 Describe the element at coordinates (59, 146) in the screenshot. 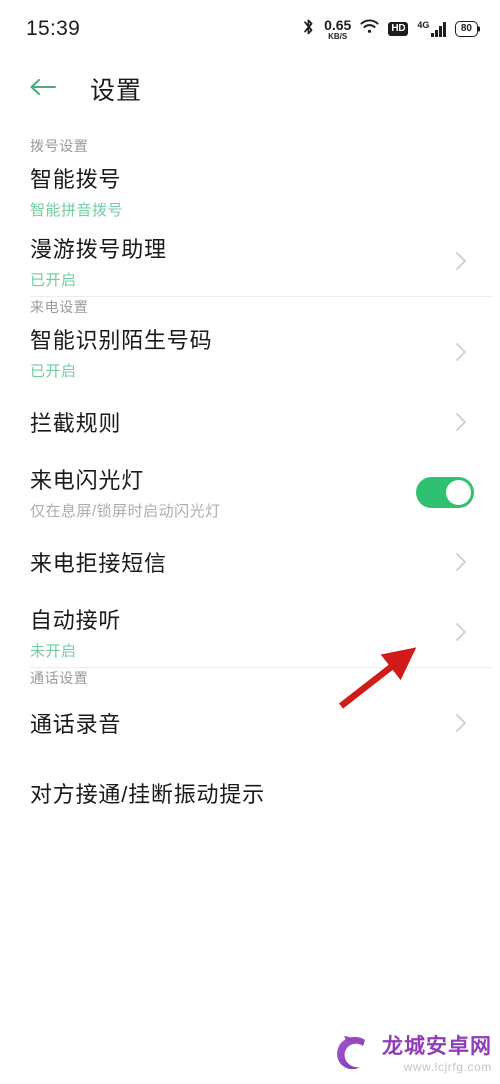

I see `section-label: 拨号设置` at that location.